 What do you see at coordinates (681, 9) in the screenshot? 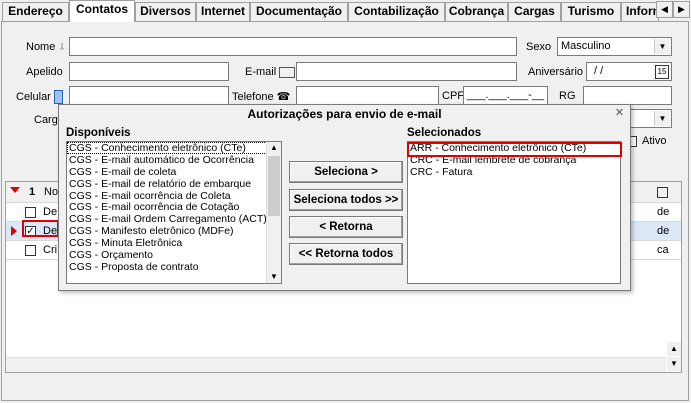
I see `tab-scroll-right-icon: ▶` at bounding box center [681, 9].